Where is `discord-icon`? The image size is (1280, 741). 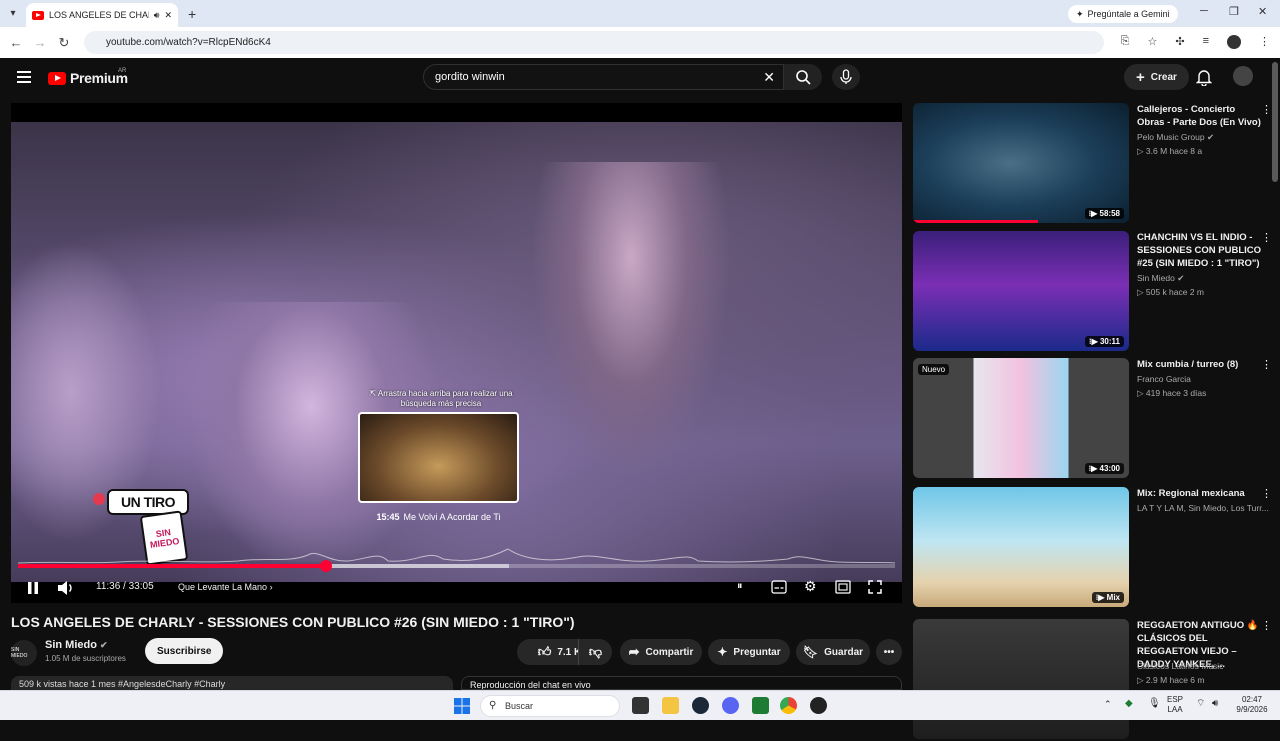 discord-icon is located at coordinates (730, 705).